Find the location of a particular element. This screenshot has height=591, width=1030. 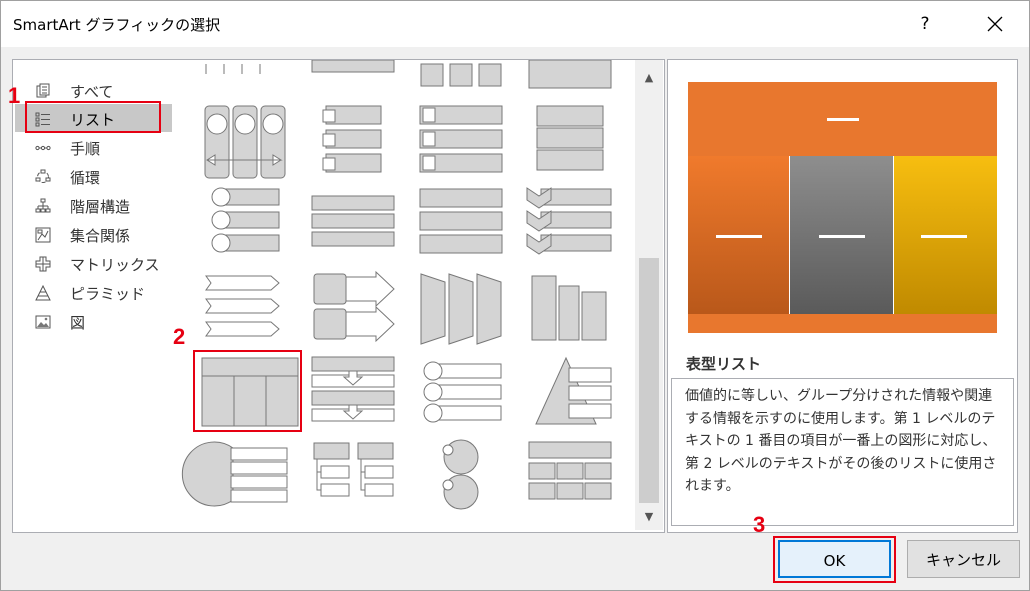

layout-thumb-r5-c3 is located at coordinates (570, 470).